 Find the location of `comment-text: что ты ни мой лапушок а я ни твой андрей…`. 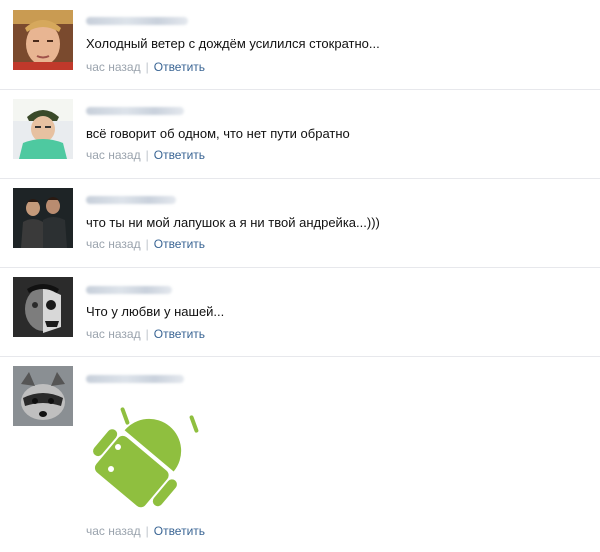

comment-text: что ты ни мой лапушок а я ни твой андрей… is located at coordinates (233, 222).